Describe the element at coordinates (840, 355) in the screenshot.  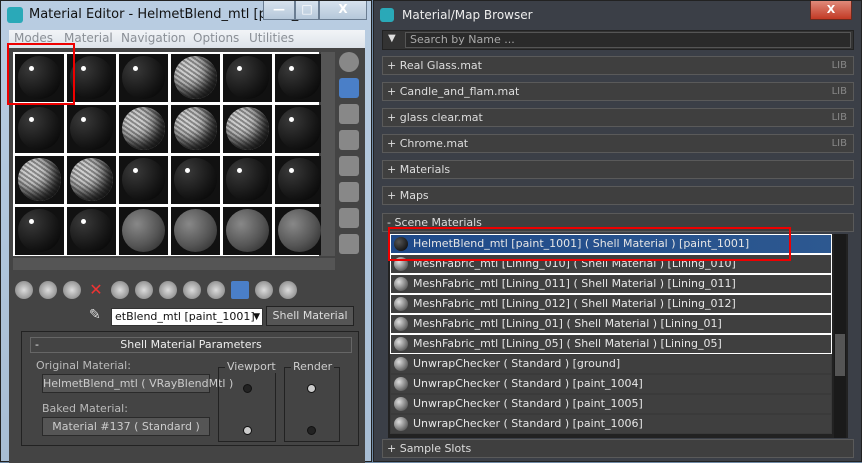
I see `scrollbar-thumb` at that location.